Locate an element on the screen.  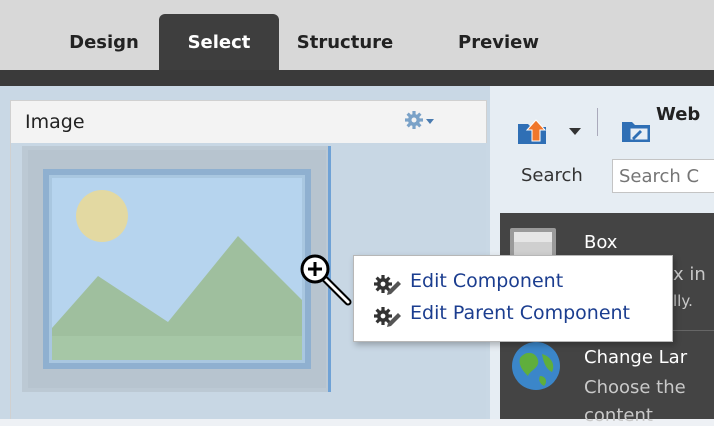
gear-dropdown-icon is located at coordinates (419, 120).